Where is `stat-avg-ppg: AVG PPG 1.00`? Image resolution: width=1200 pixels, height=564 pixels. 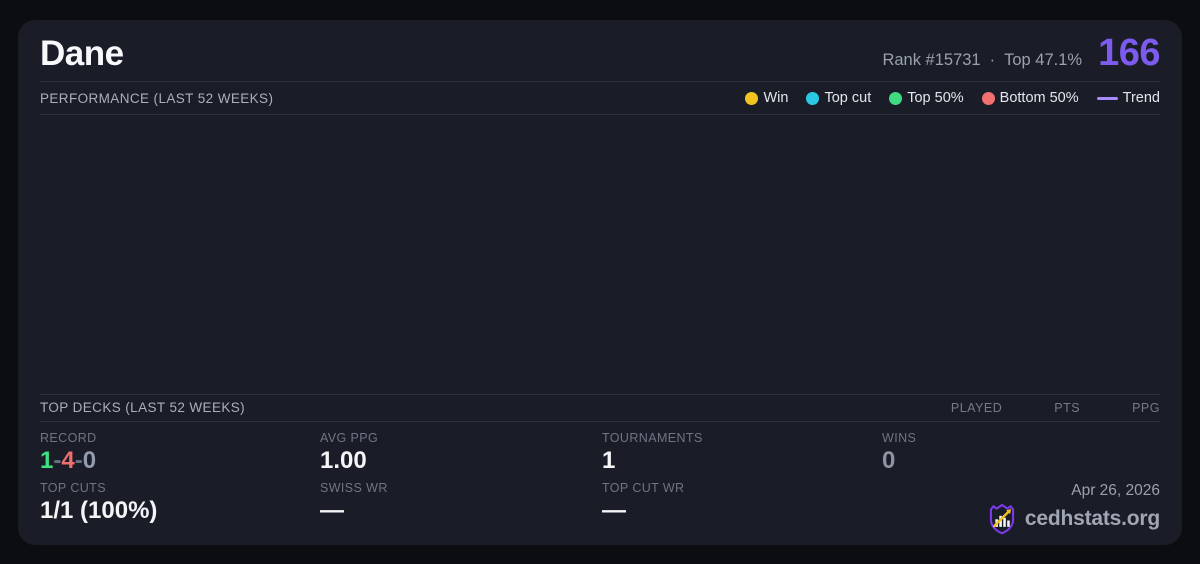
stat-avg-ppg: AVG PPG 1.00 is located at coordinates (461, 452).